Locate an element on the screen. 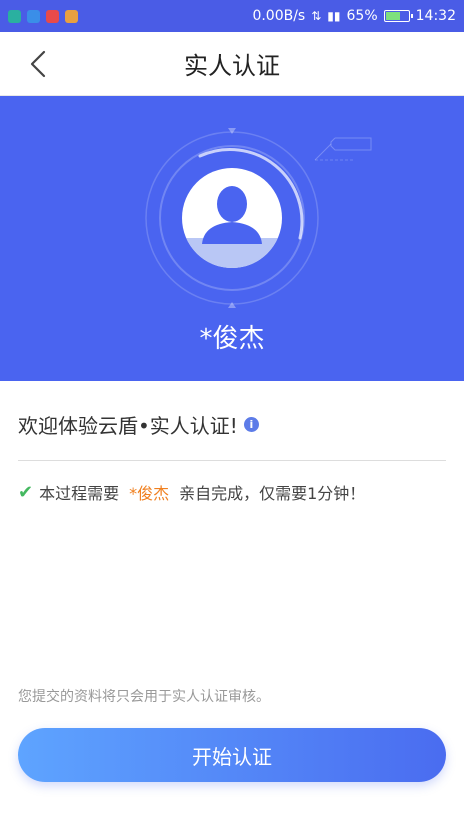  chevron-left-icon is located at coordinates (38, 64).